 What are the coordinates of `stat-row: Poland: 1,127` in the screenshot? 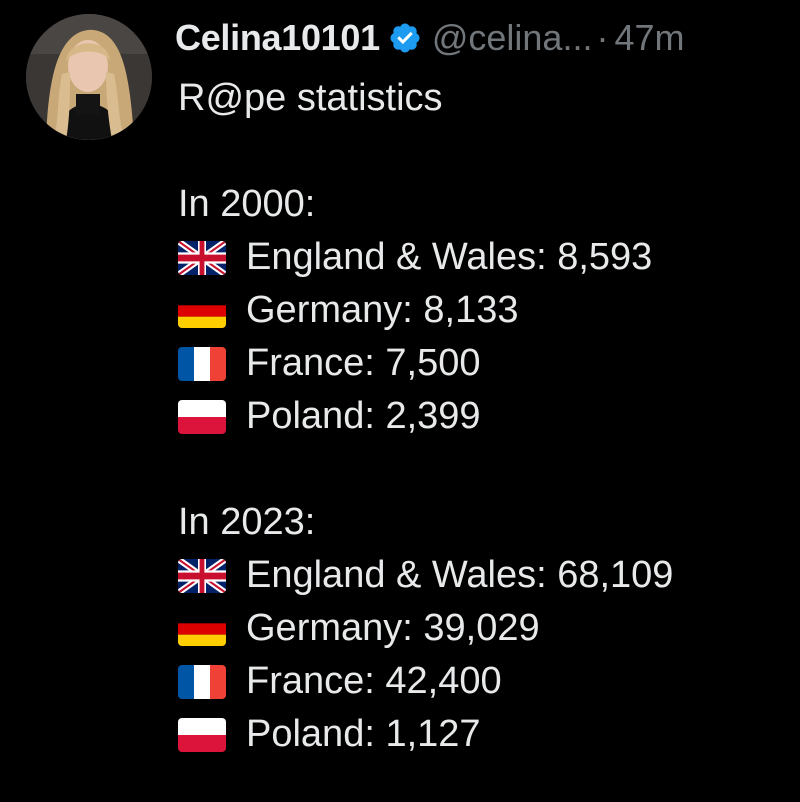 It's located at (483, 734).